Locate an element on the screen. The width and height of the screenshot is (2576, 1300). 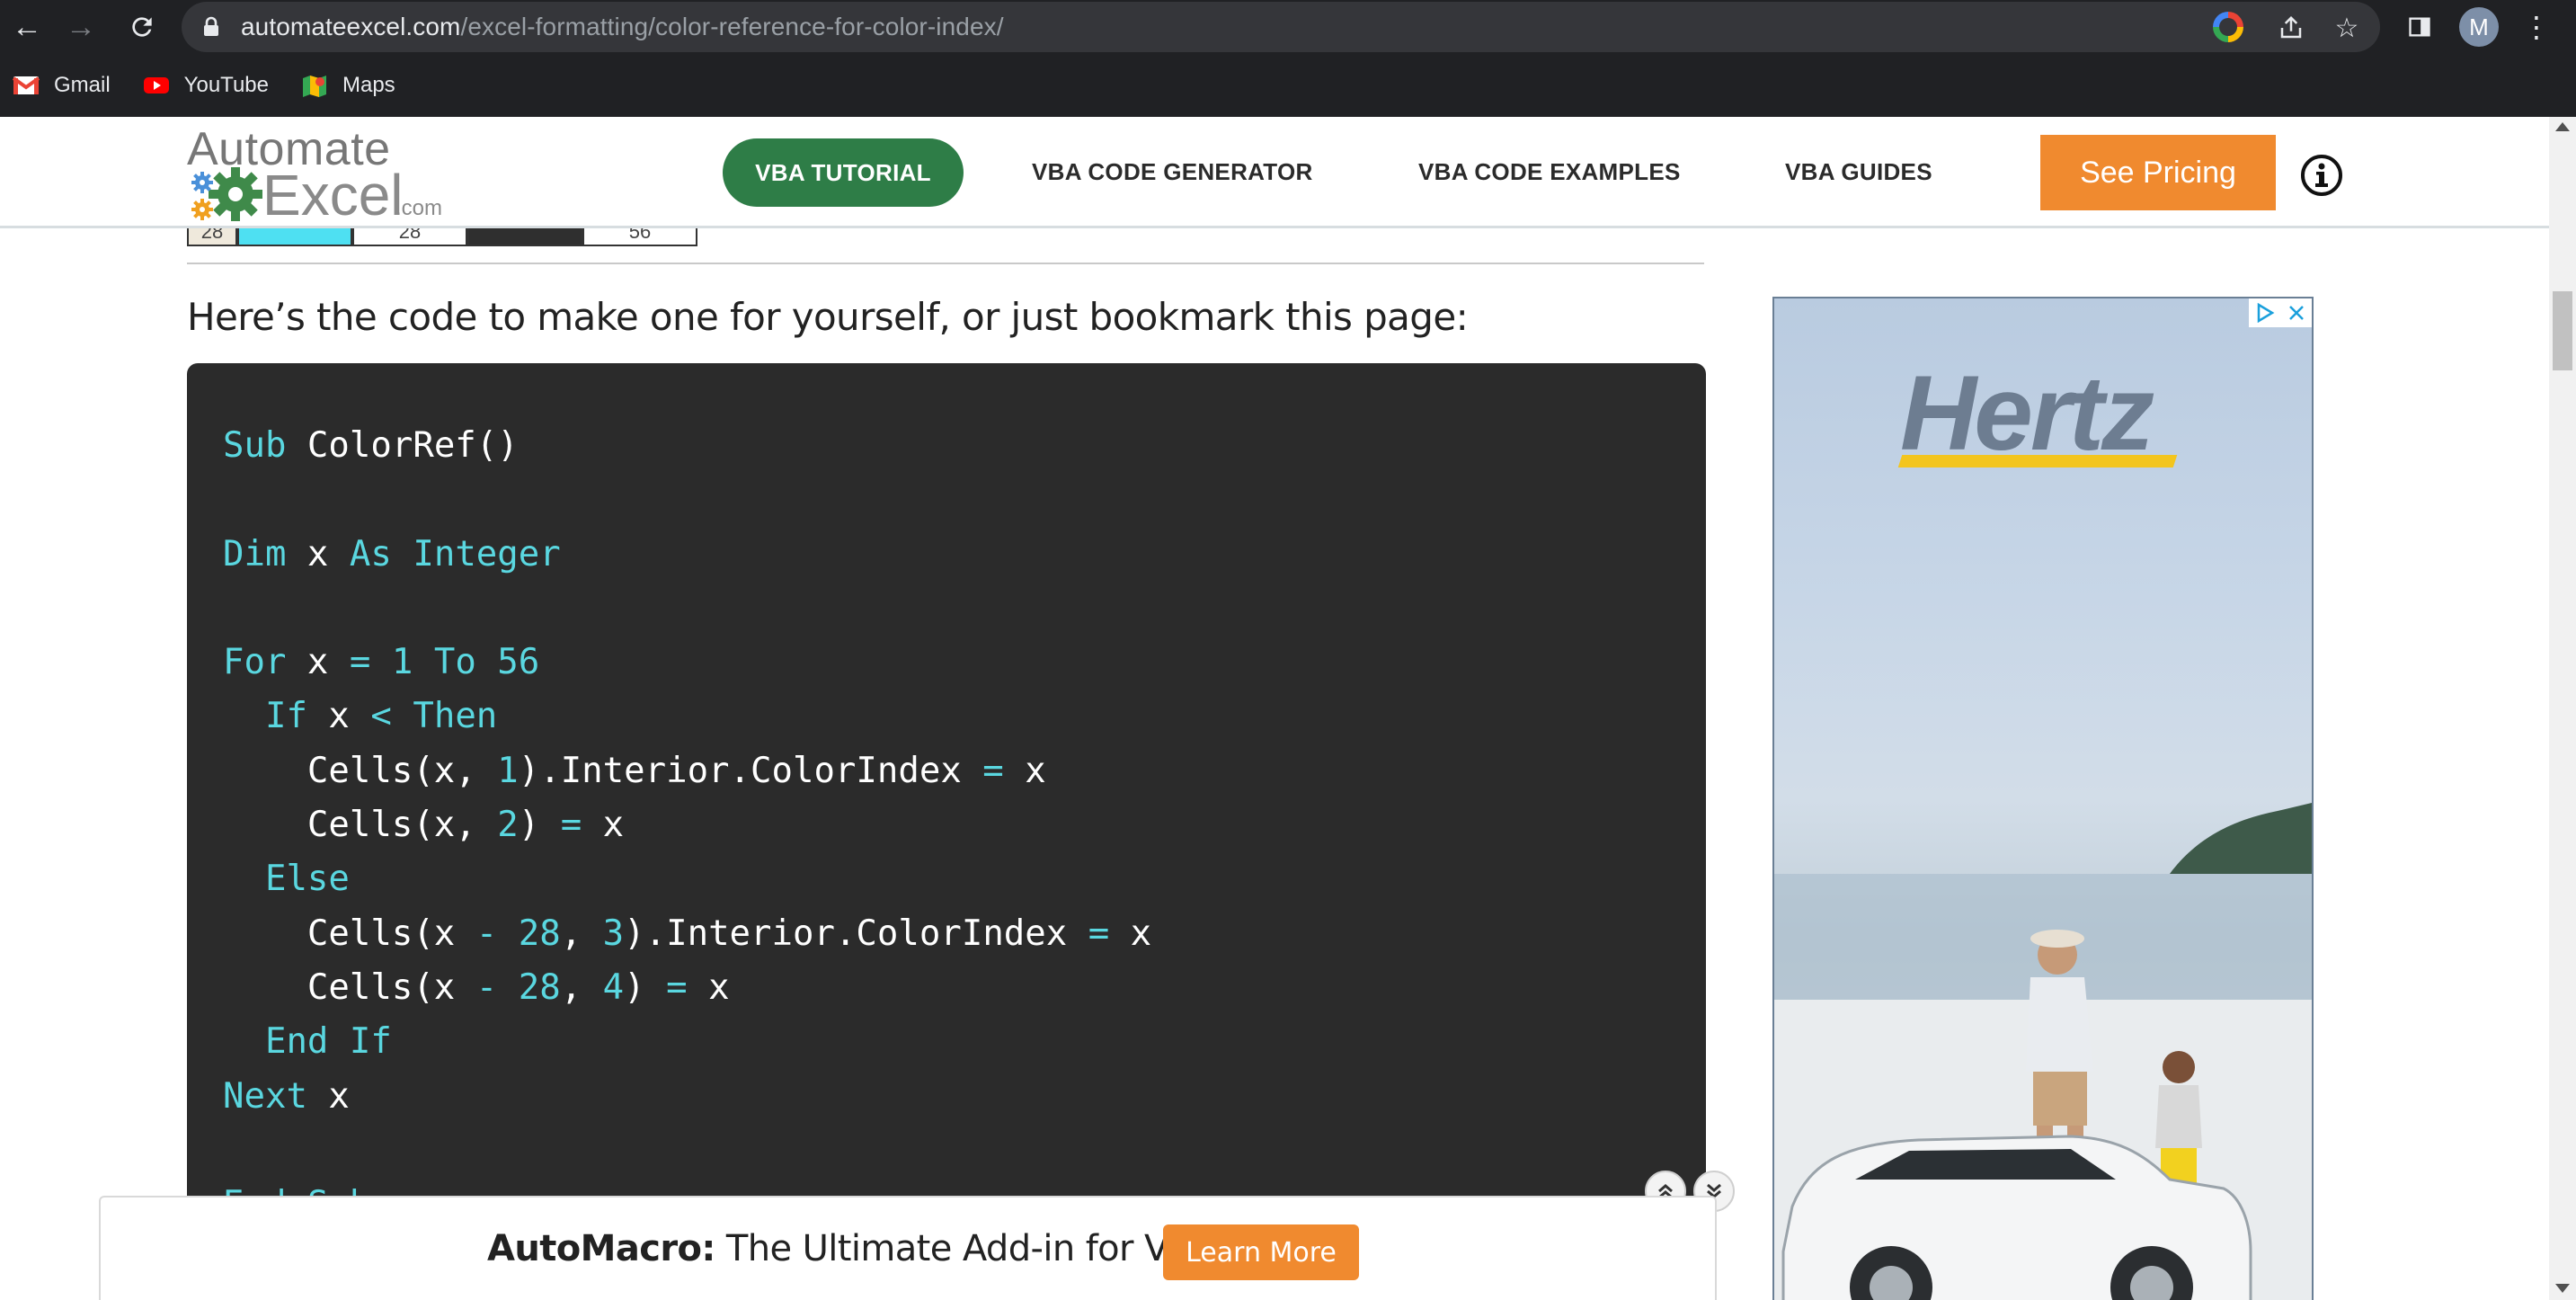
more-menu-icon: ⋮ is located at coordinates (2536, 27).